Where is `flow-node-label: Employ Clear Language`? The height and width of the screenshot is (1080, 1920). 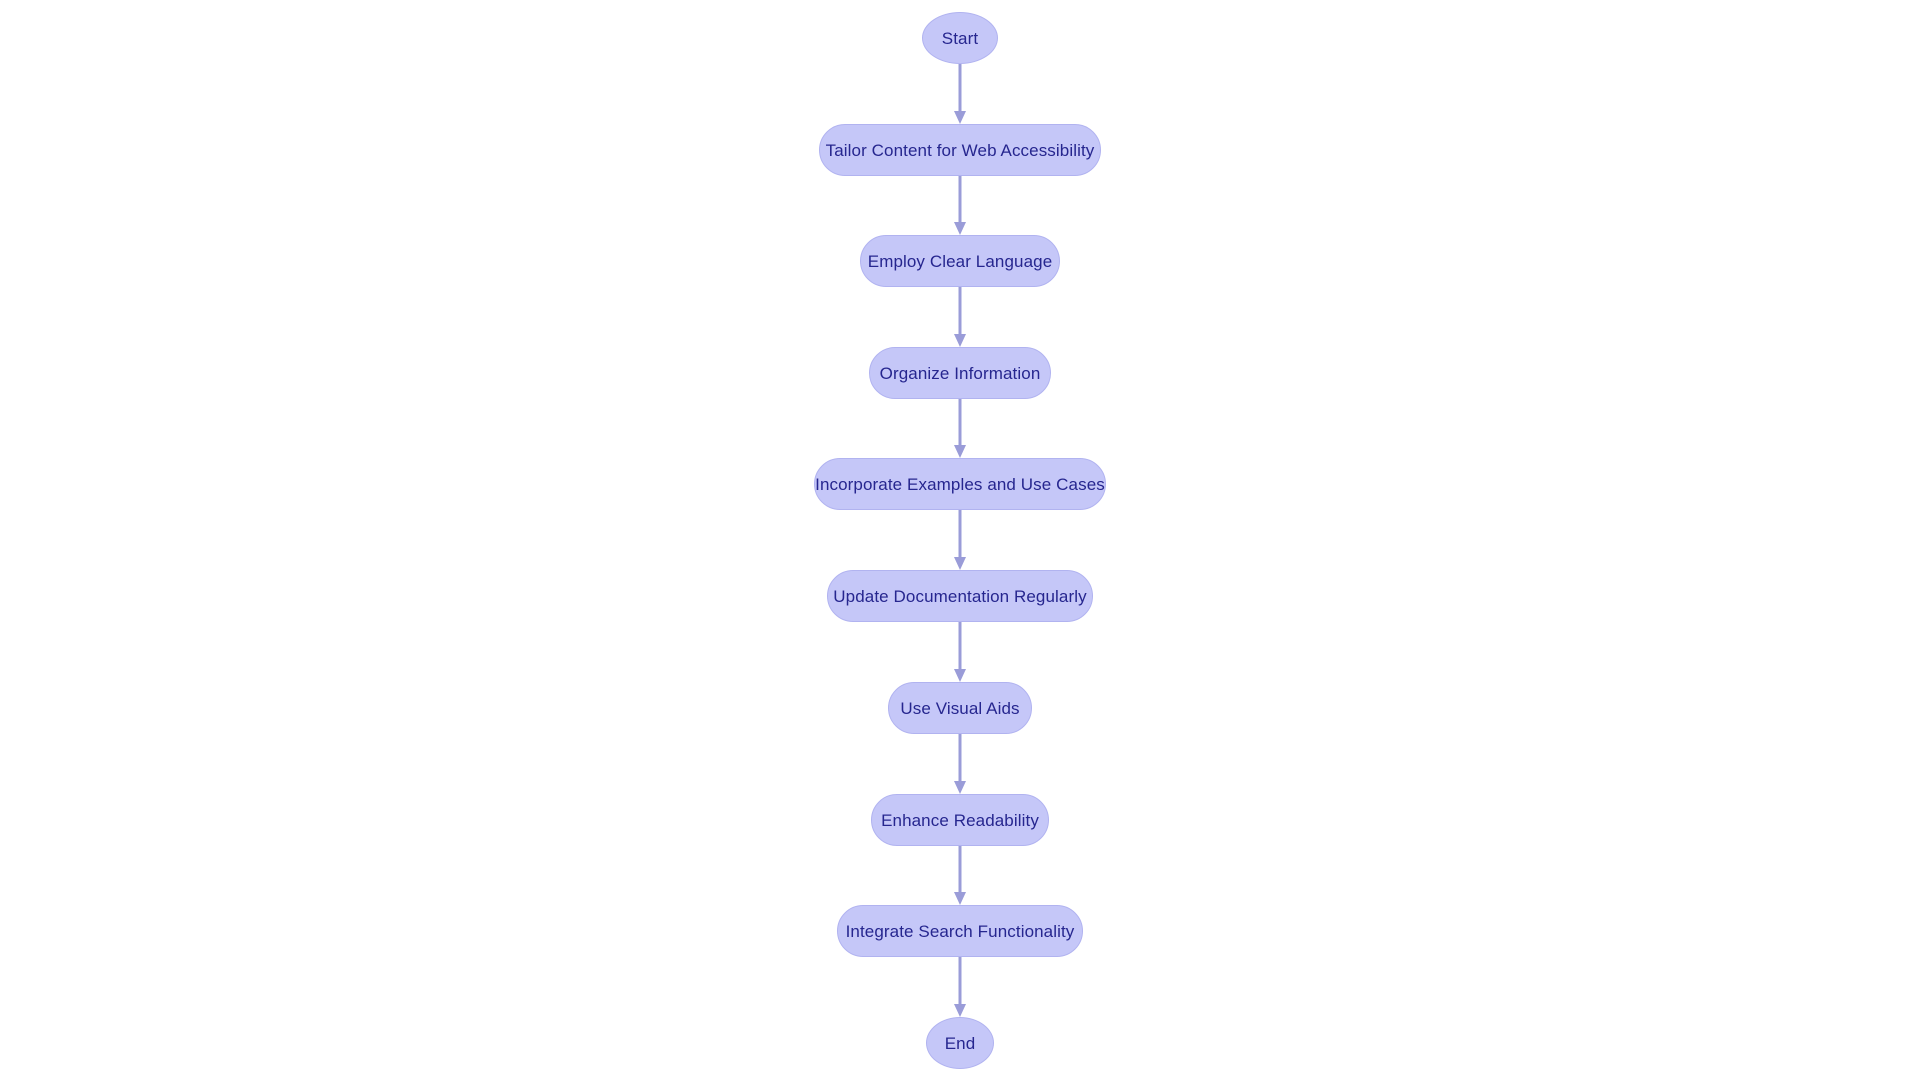
flow-node-label: Employ Clear Language is located at coordinates (960, 261).